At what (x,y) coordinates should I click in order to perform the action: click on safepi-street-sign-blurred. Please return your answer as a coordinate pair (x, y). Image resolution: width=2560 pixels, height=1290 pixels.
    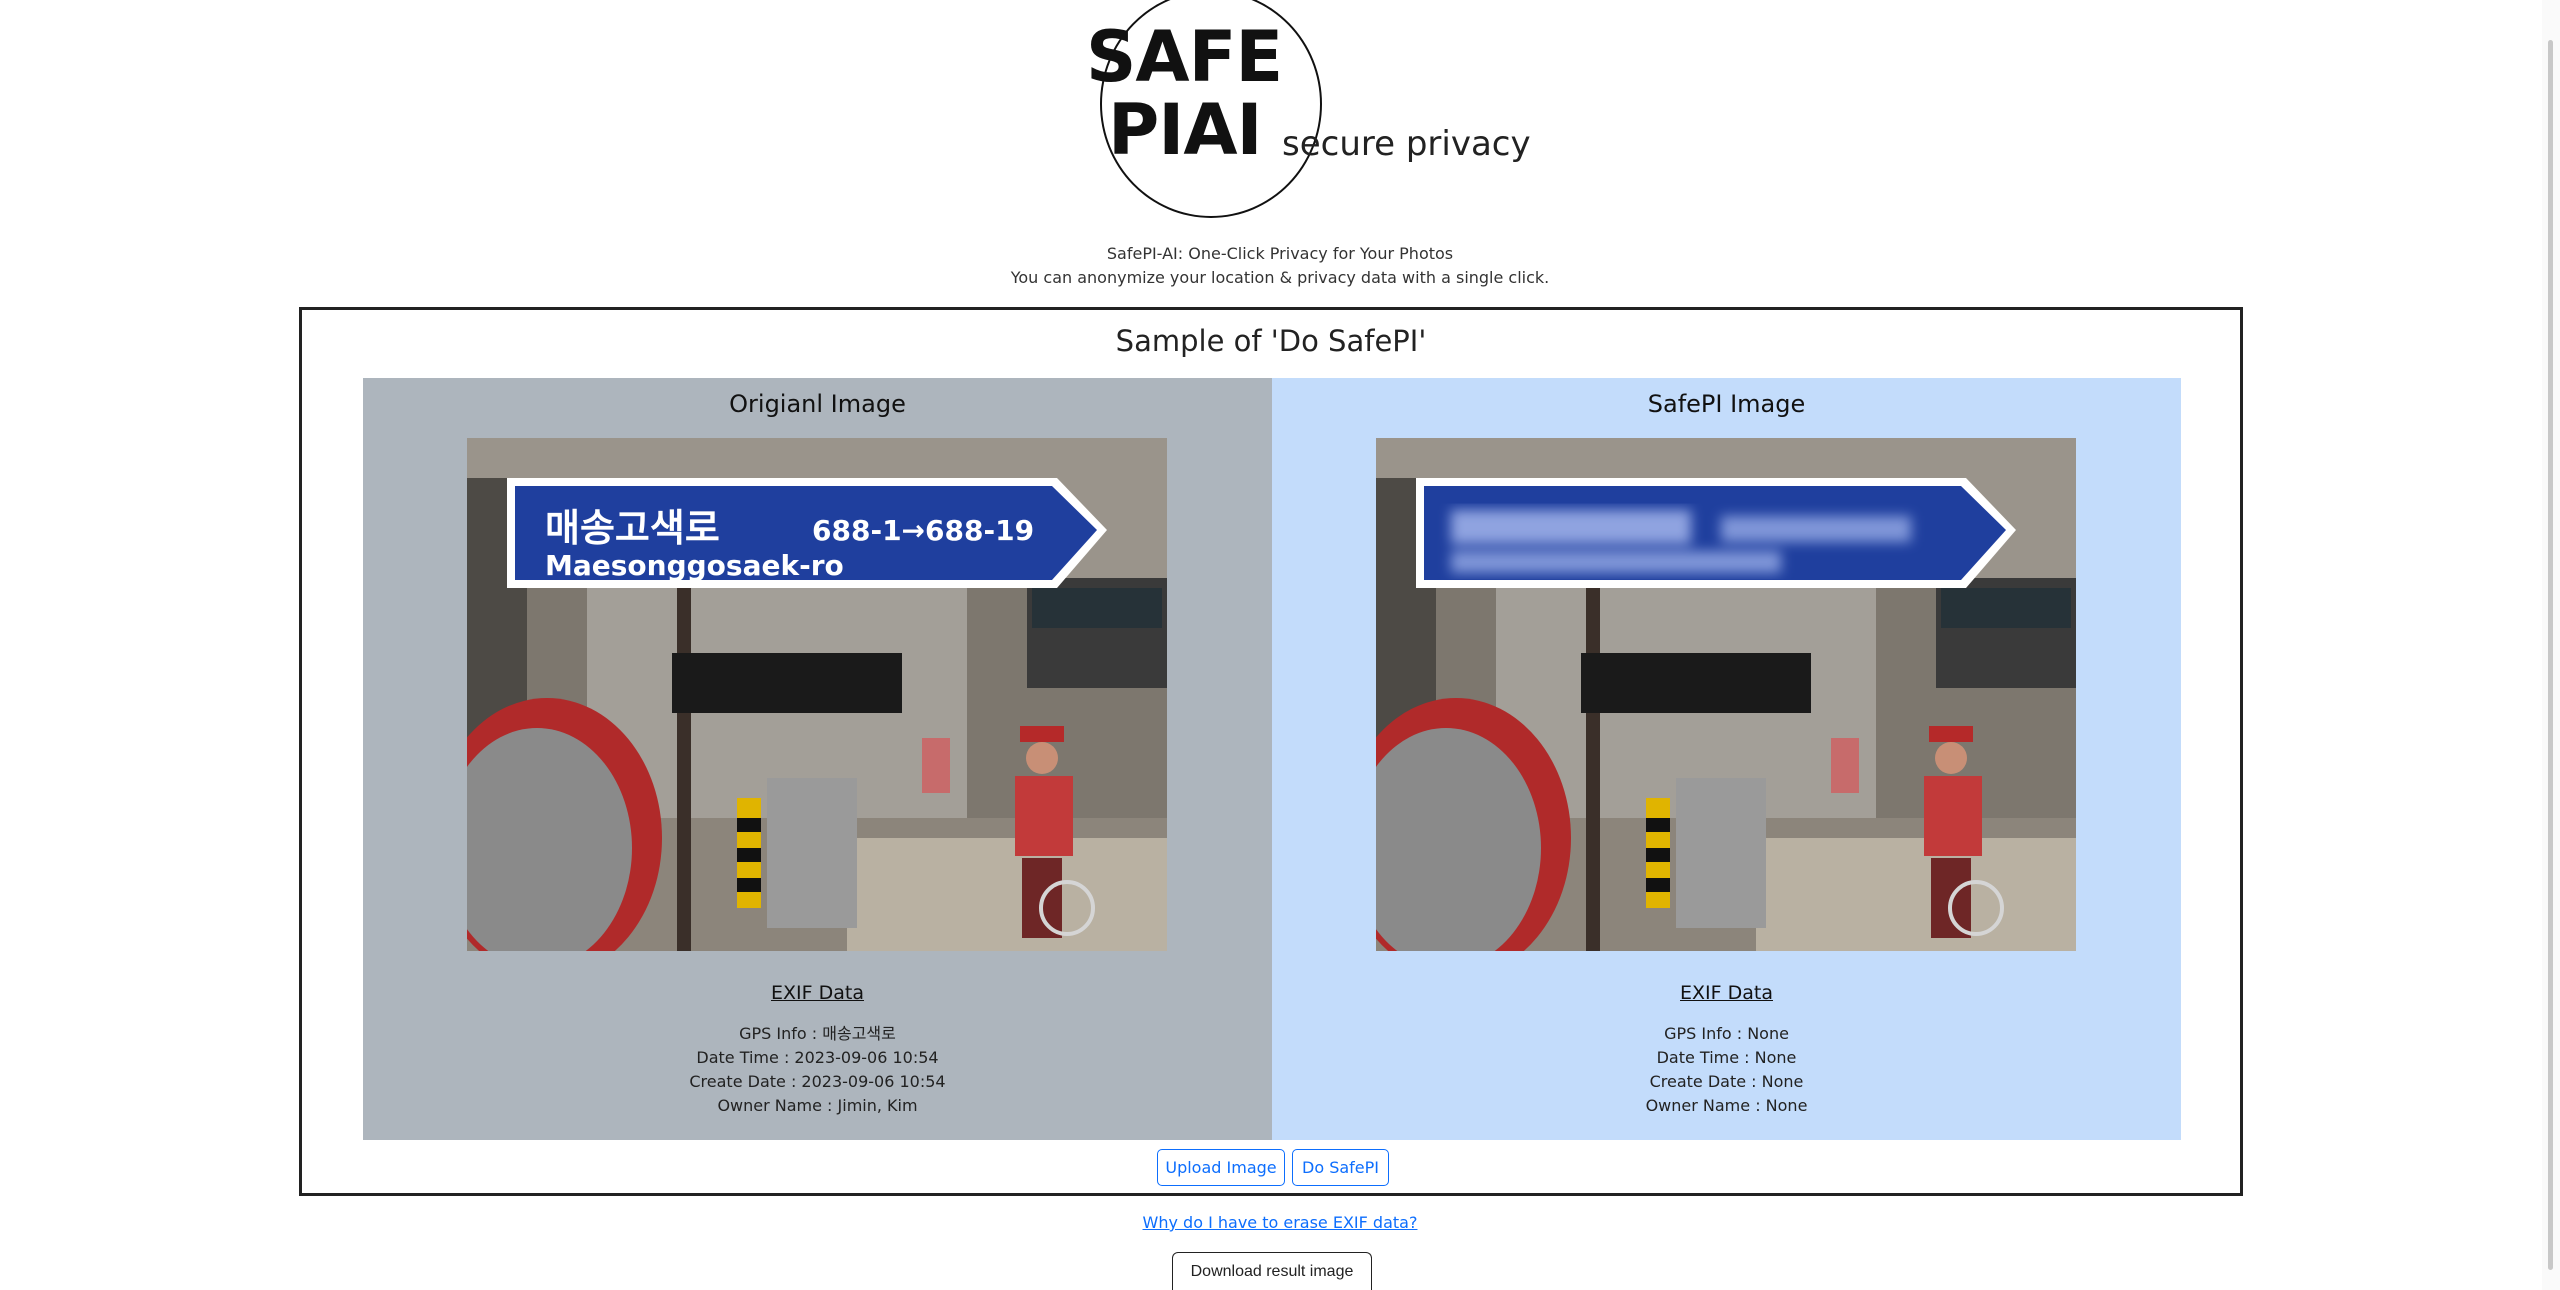
    Looking at the image, I should click on (1716, 533).